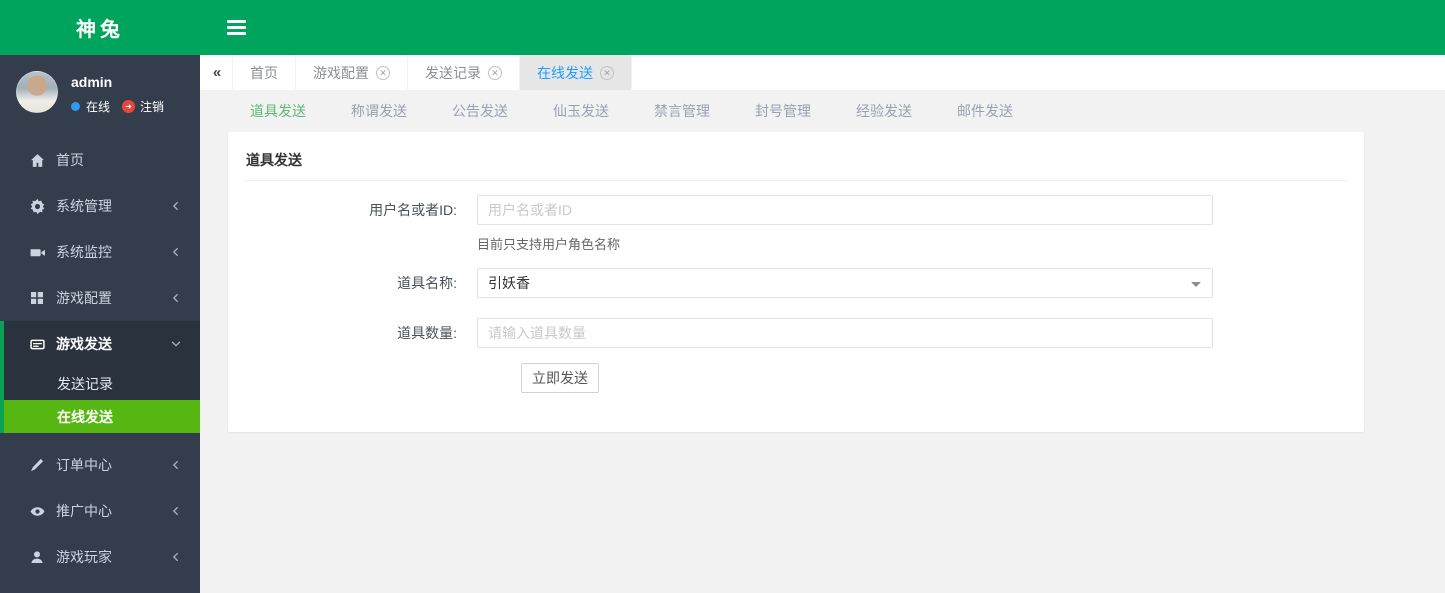  I want to click on hamburger-menu-icon, so click(236, 27).